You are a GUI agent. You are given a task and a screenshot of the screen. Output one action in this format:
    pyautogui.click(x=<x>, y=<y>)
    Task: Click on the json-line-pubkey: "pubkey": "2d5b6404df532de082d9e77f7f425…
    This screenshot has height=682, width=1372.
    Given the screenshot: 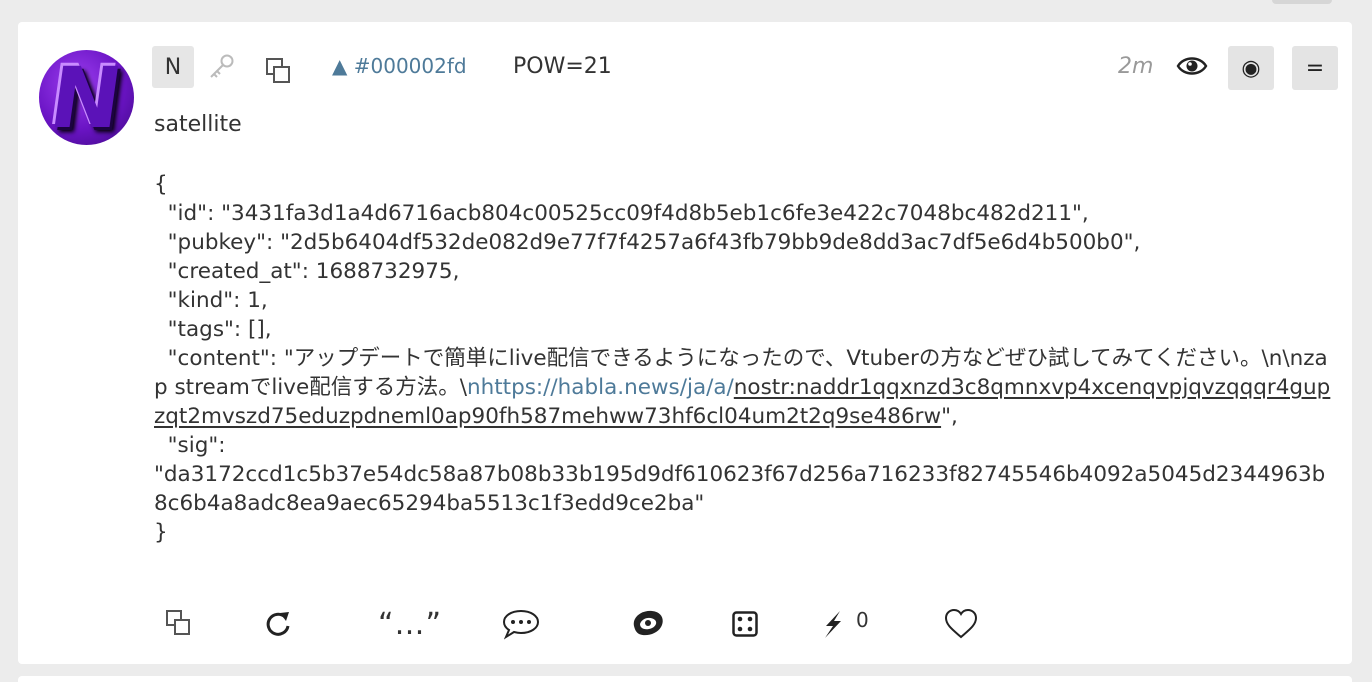 What is the action you would take?
    pyautogui.click(x=647, y=242)
    